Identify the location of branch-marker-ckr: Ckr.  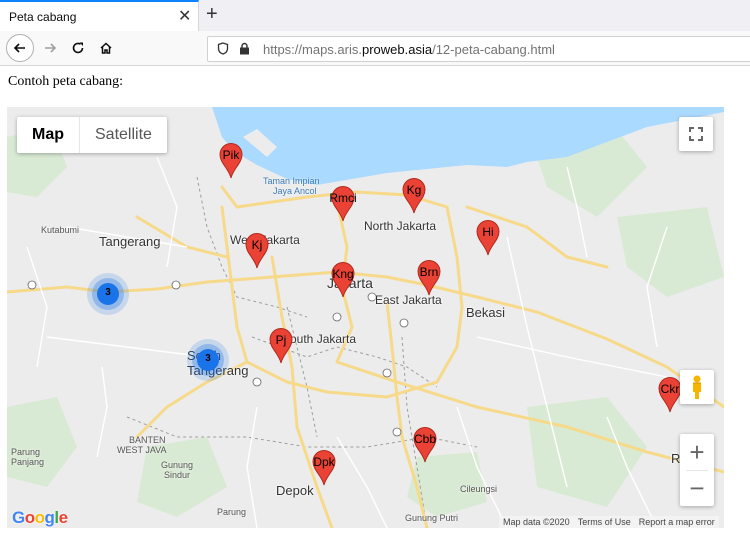
(670, 395).